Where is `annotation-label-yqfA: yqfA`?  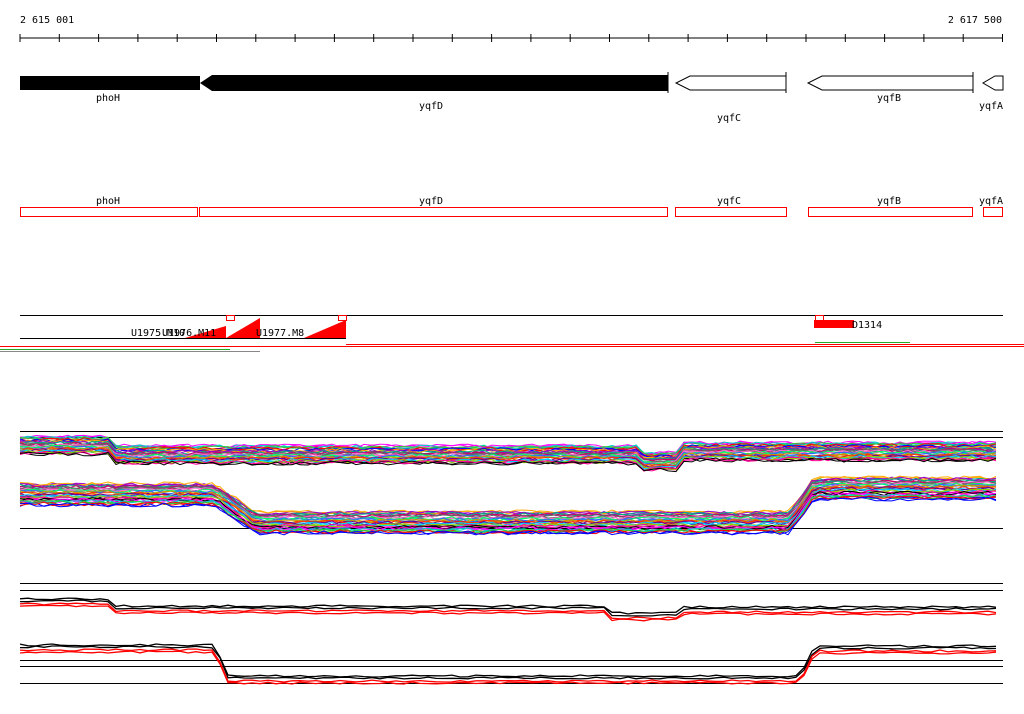 annotation-label-yqfA: yqfA is located at coordinates (991, 201).